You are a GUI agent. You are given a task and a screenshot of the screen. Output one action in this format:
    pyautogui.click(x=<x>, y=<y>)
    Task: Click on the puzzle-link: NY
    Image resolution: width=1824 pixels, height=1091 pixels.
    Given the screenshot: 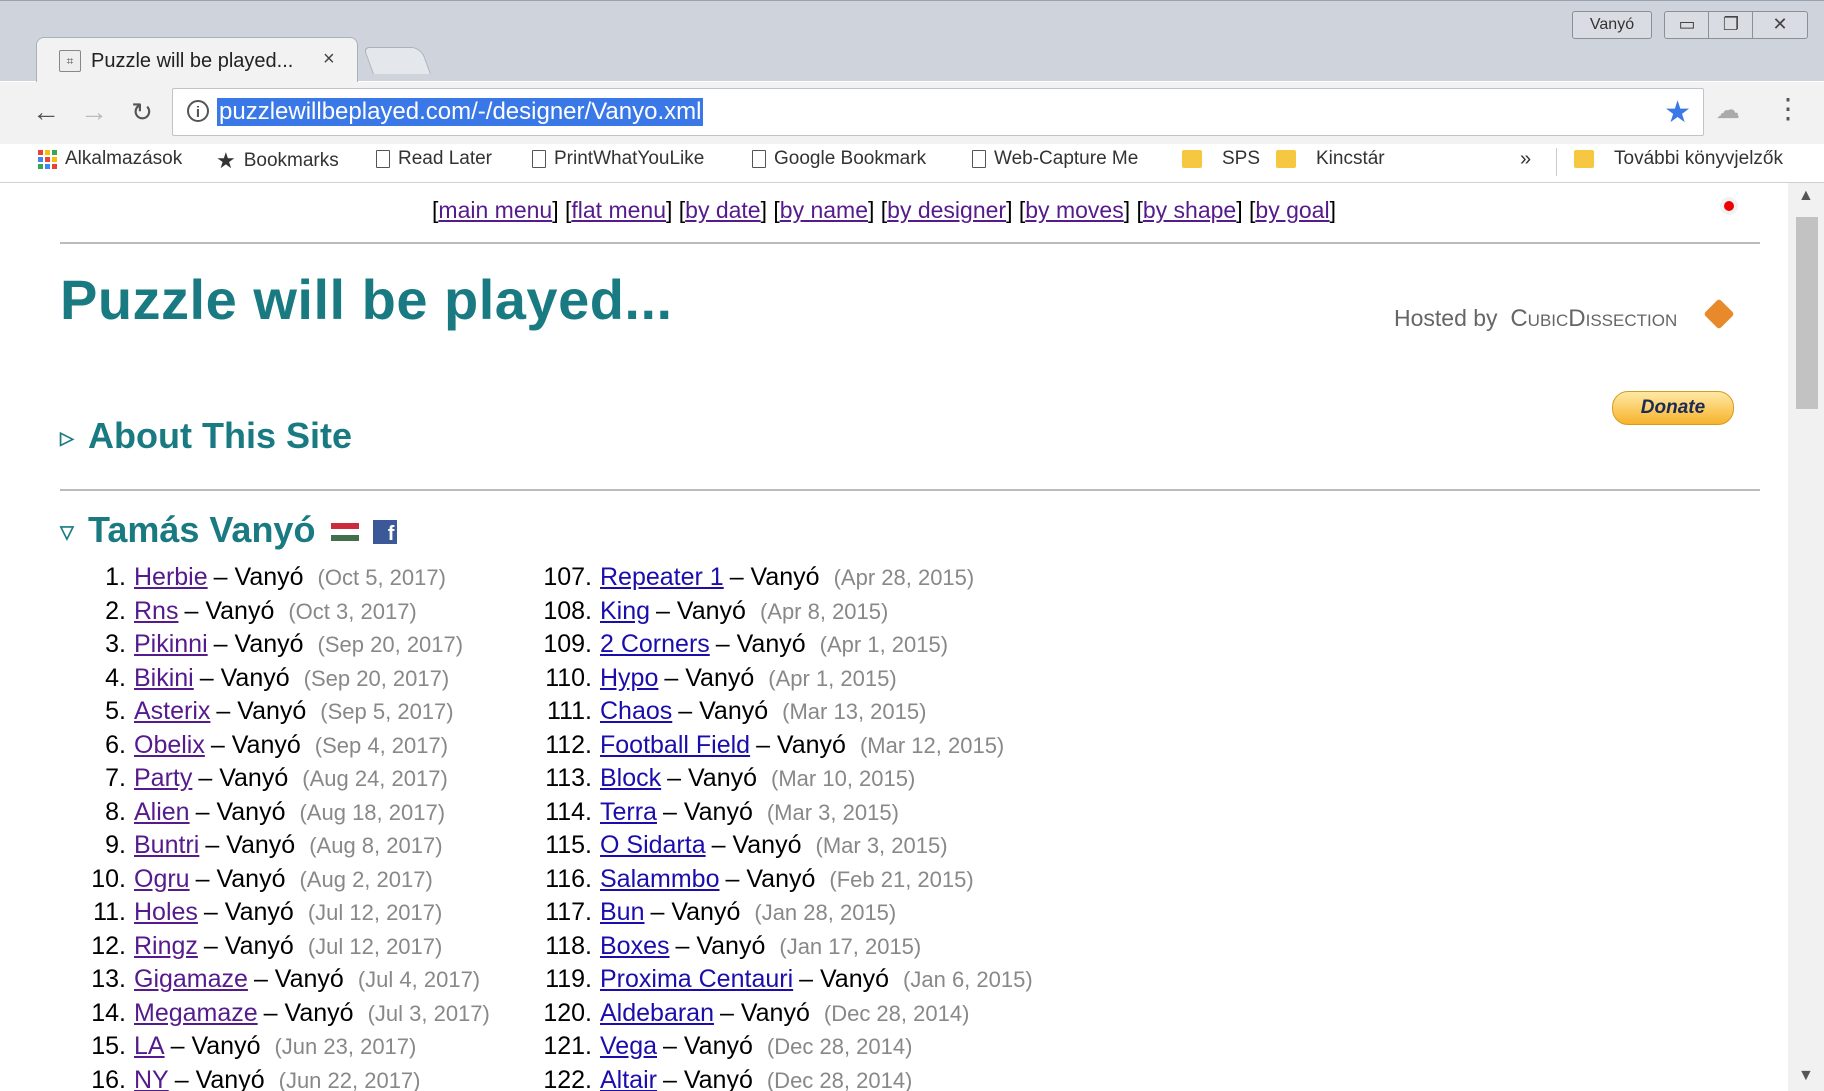 What is the action you would take?
    pyautogui.click(x=151, y=1077)
    